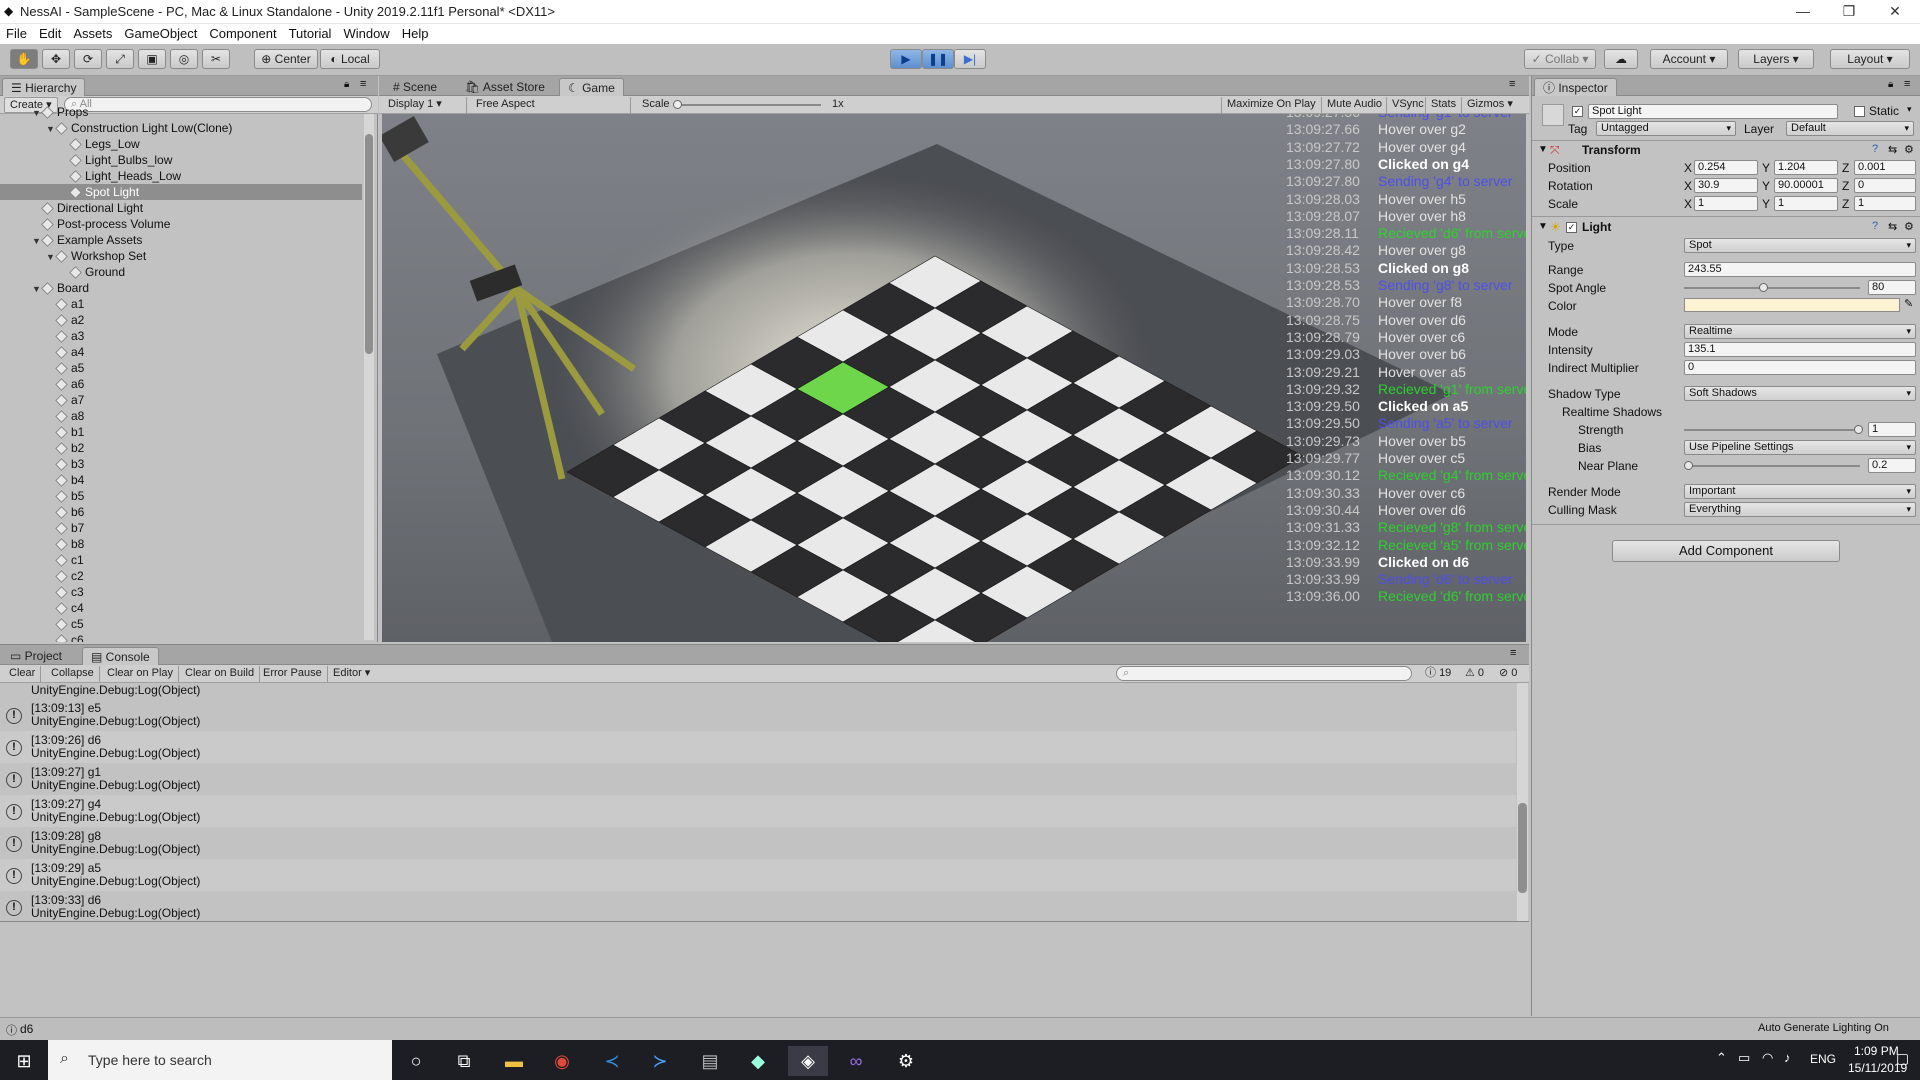  Describe the element at coordinates (181, 304) in the screenshot. I see `hierarchy-item: a1` at that location.